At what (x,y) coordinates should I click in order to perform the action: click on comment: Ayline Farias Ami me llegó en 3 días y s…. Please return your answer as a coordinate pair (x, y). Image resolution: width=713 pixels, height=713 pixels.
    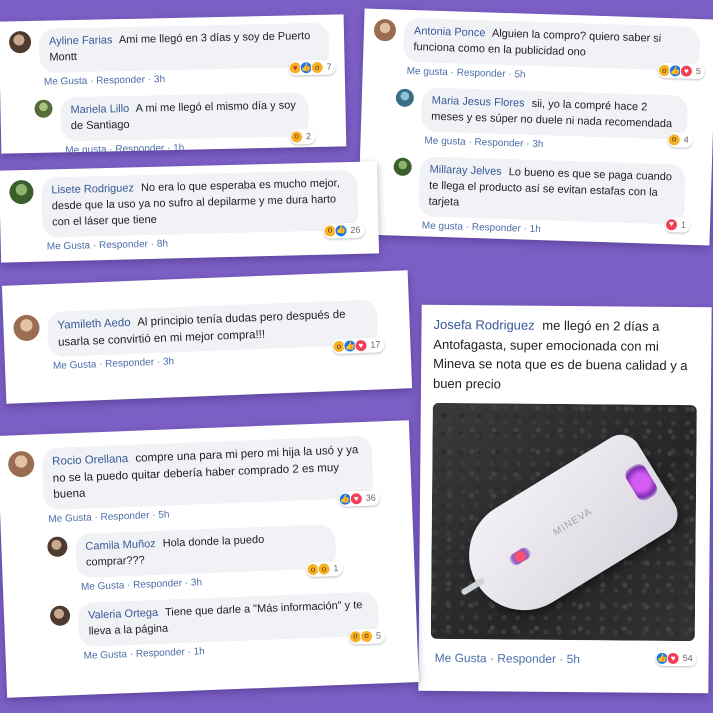
    Looking at the image, I should click on (172, 55).